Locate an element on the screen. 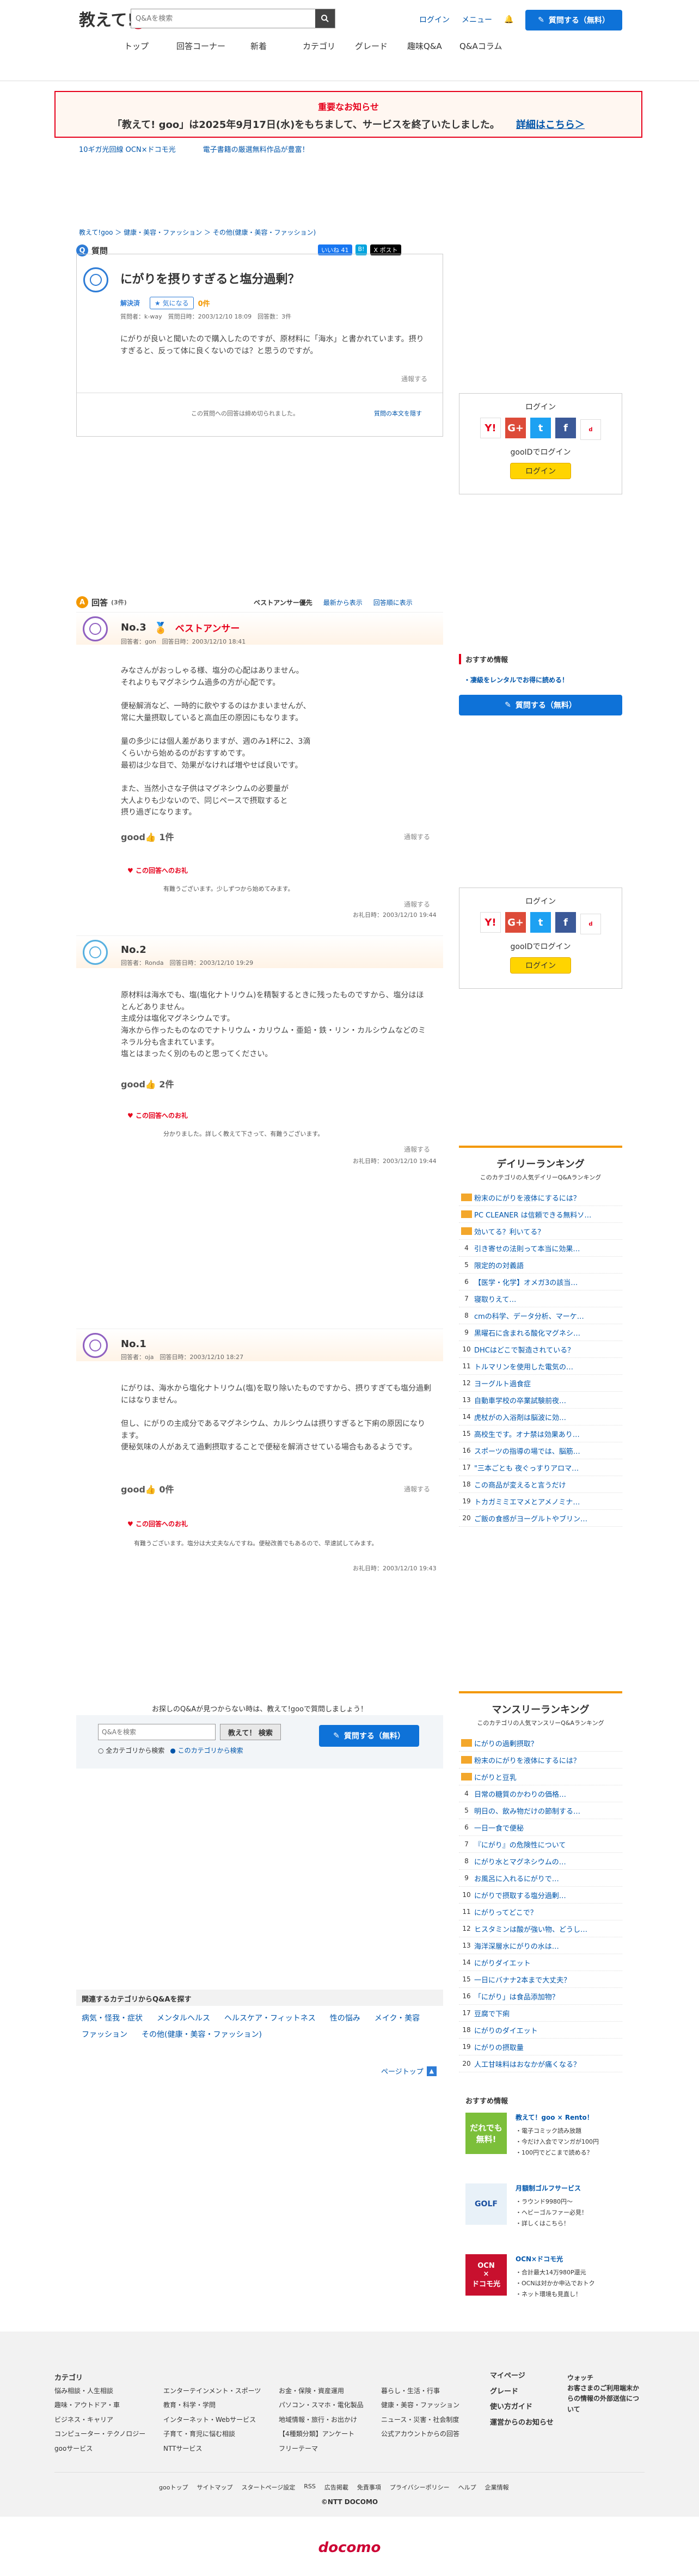 This screenshot has width=699, height=2576. bottom-search-button: 教えて！ 検索 is located at coordinates (250, 1732).